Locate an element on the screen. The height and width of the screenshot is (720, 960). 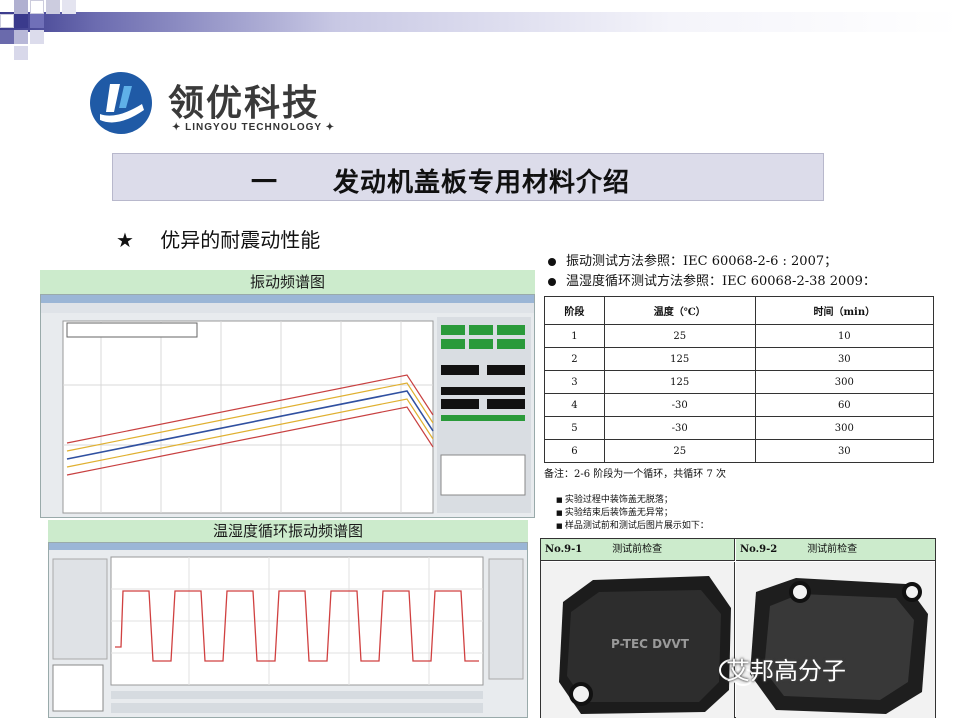
vibration-panel-title: 振动频谱图 is located at coordinates (287, 282).